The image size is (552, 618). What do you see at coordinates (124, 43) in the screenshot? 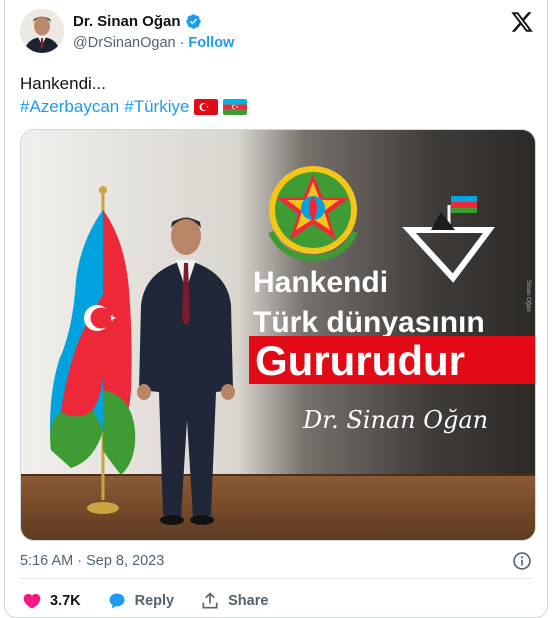
I see `author-handle: @DrSinanOgan` at bounding box center [124, 43].